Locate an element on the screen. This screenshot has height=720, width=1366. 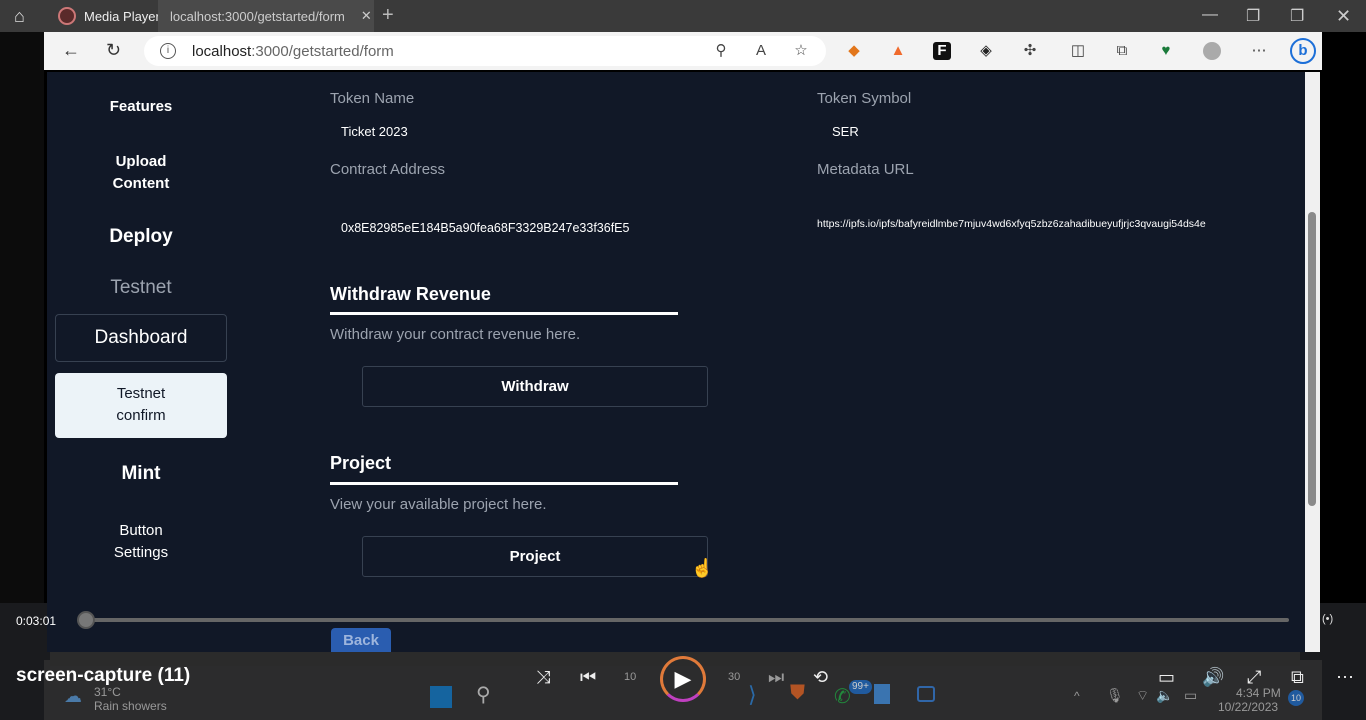
sidebar-item-deploy: Deploy is located at coordinates (141, 237).